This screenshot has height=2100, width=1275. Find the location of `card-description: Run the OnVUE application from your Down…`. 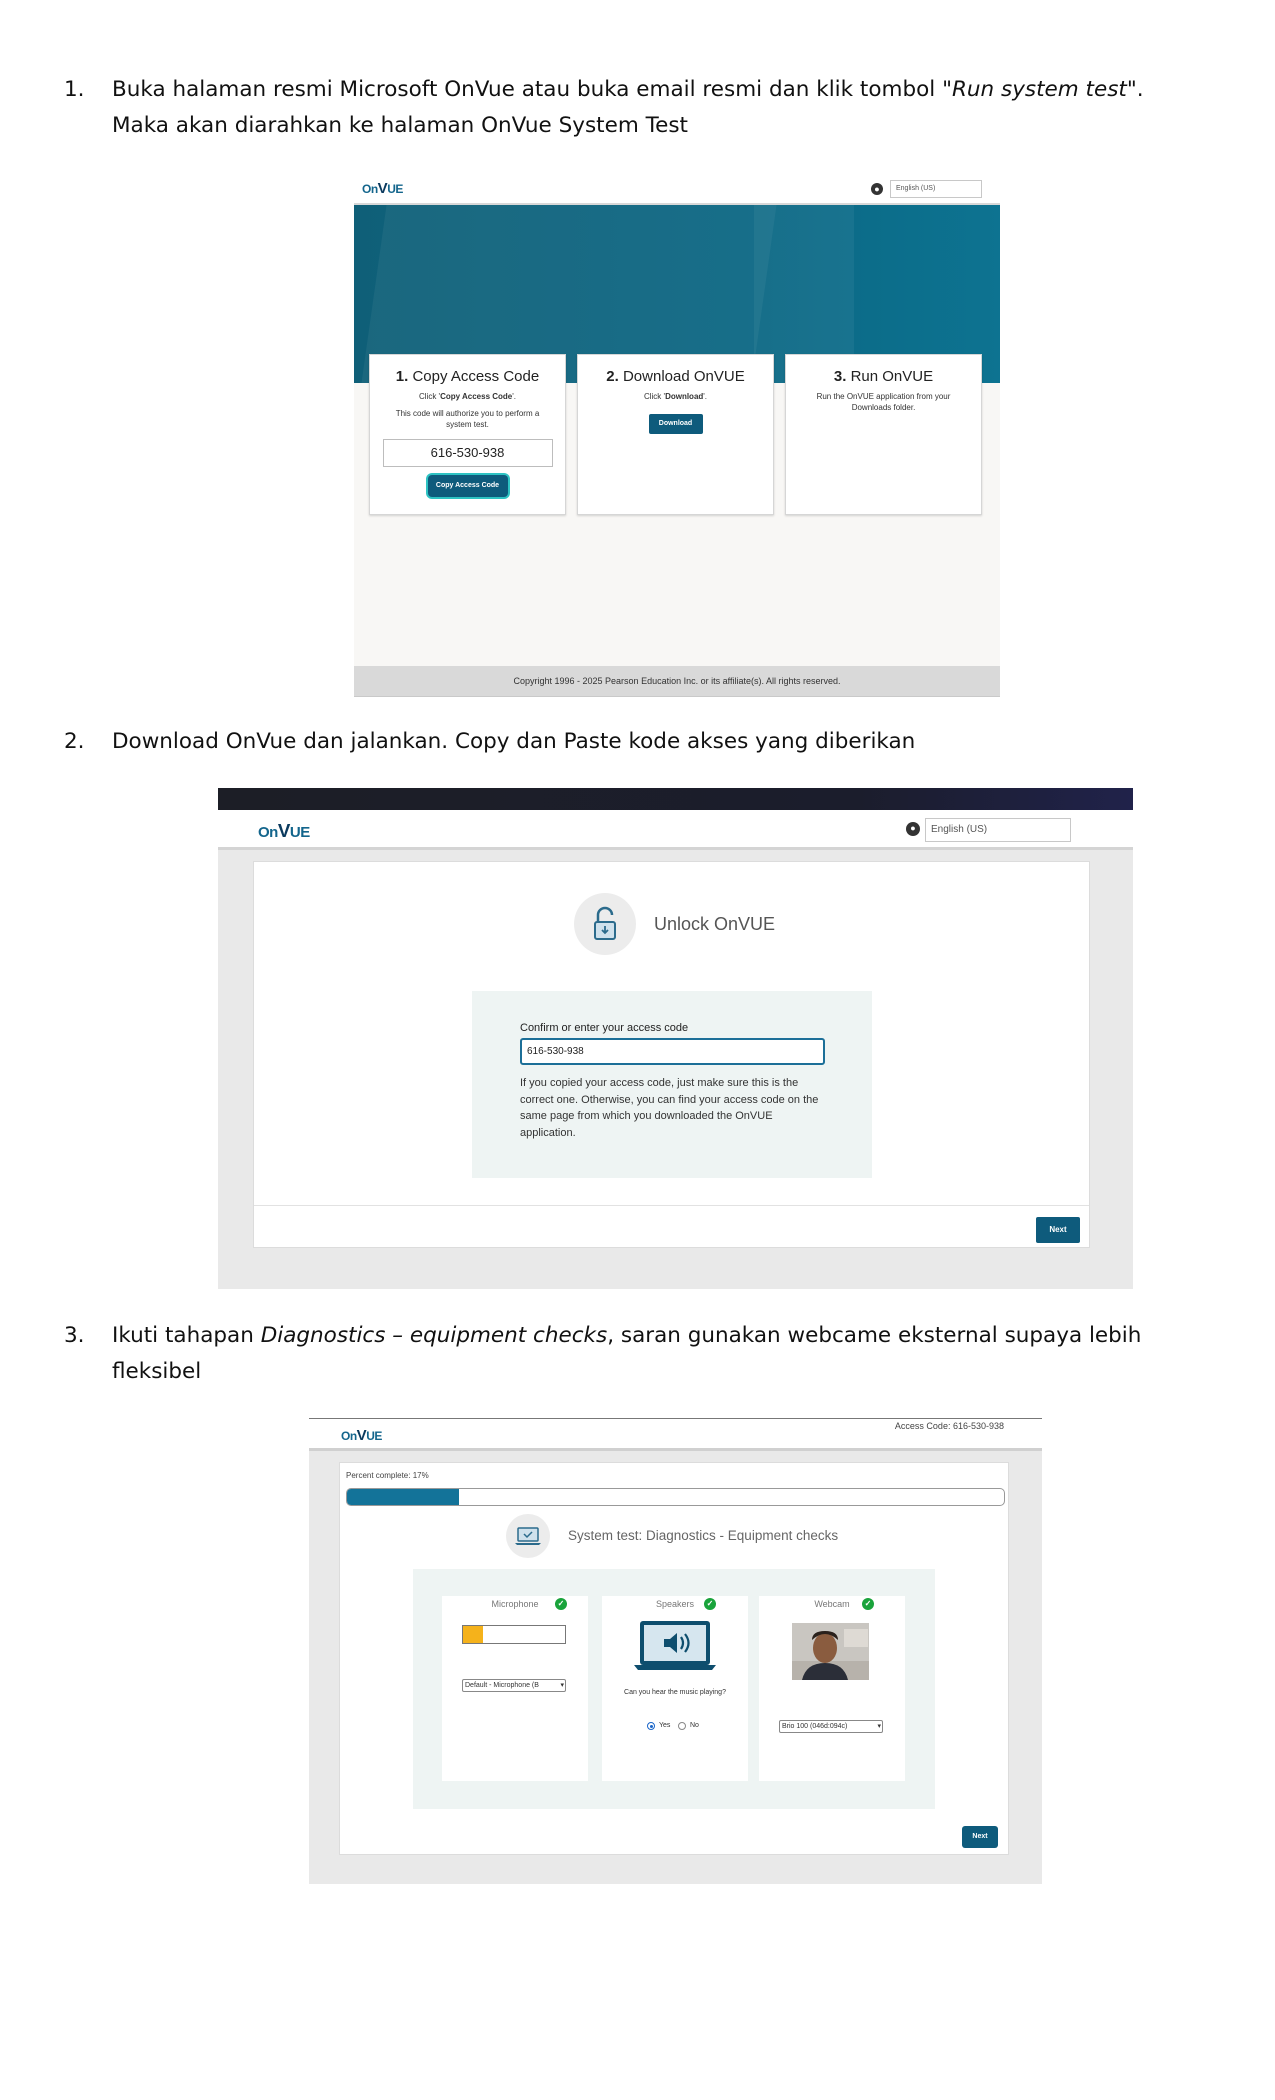

card-description: Run the OnVUE application from your Down… is located at coordinates (883, 402).